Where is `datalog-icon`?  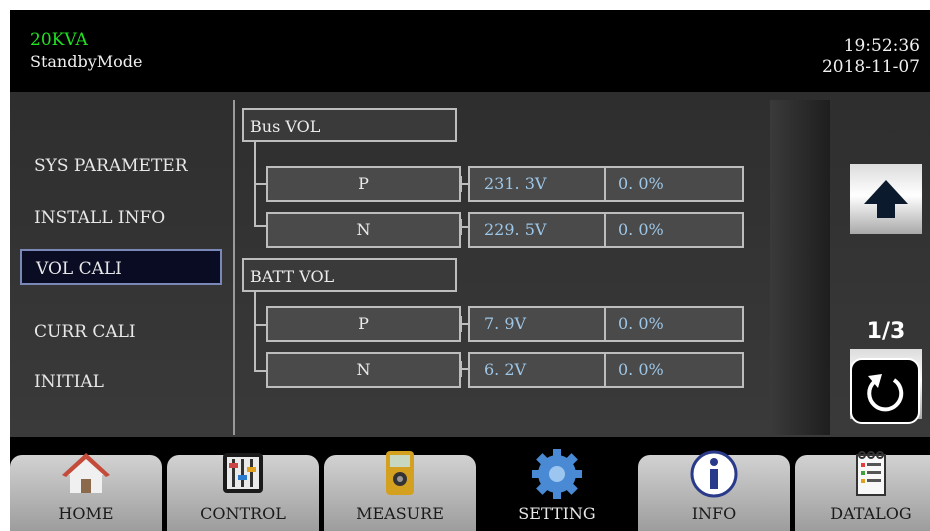
datalog-icon is located at coordinates (871, 473).